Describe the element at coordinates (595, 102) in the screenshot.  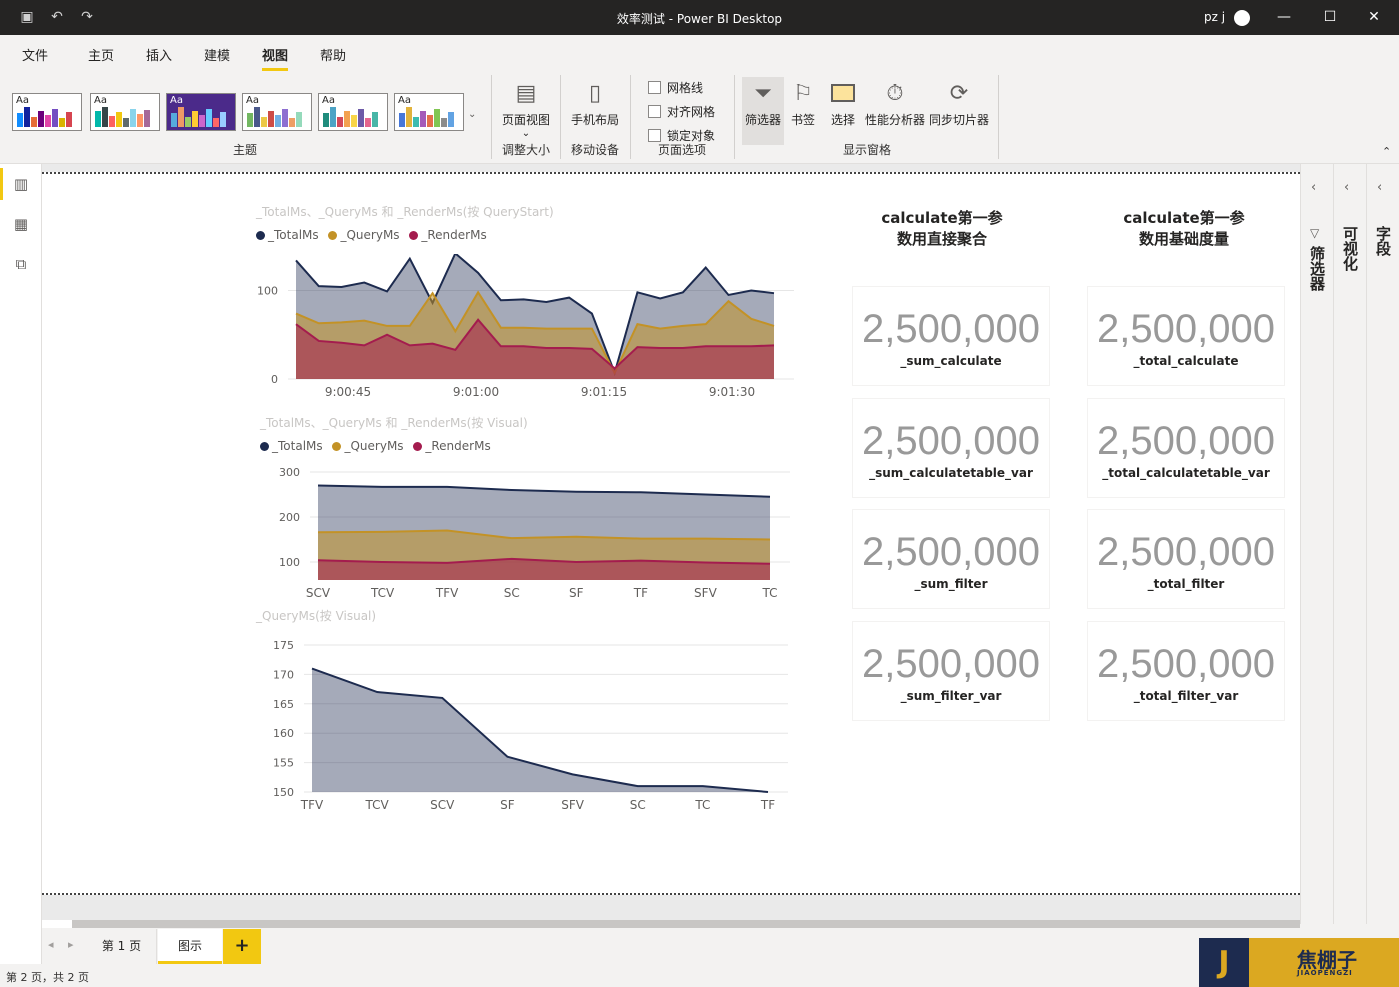
I see `phone-layout-button: ▯ 手机布局` at that location.